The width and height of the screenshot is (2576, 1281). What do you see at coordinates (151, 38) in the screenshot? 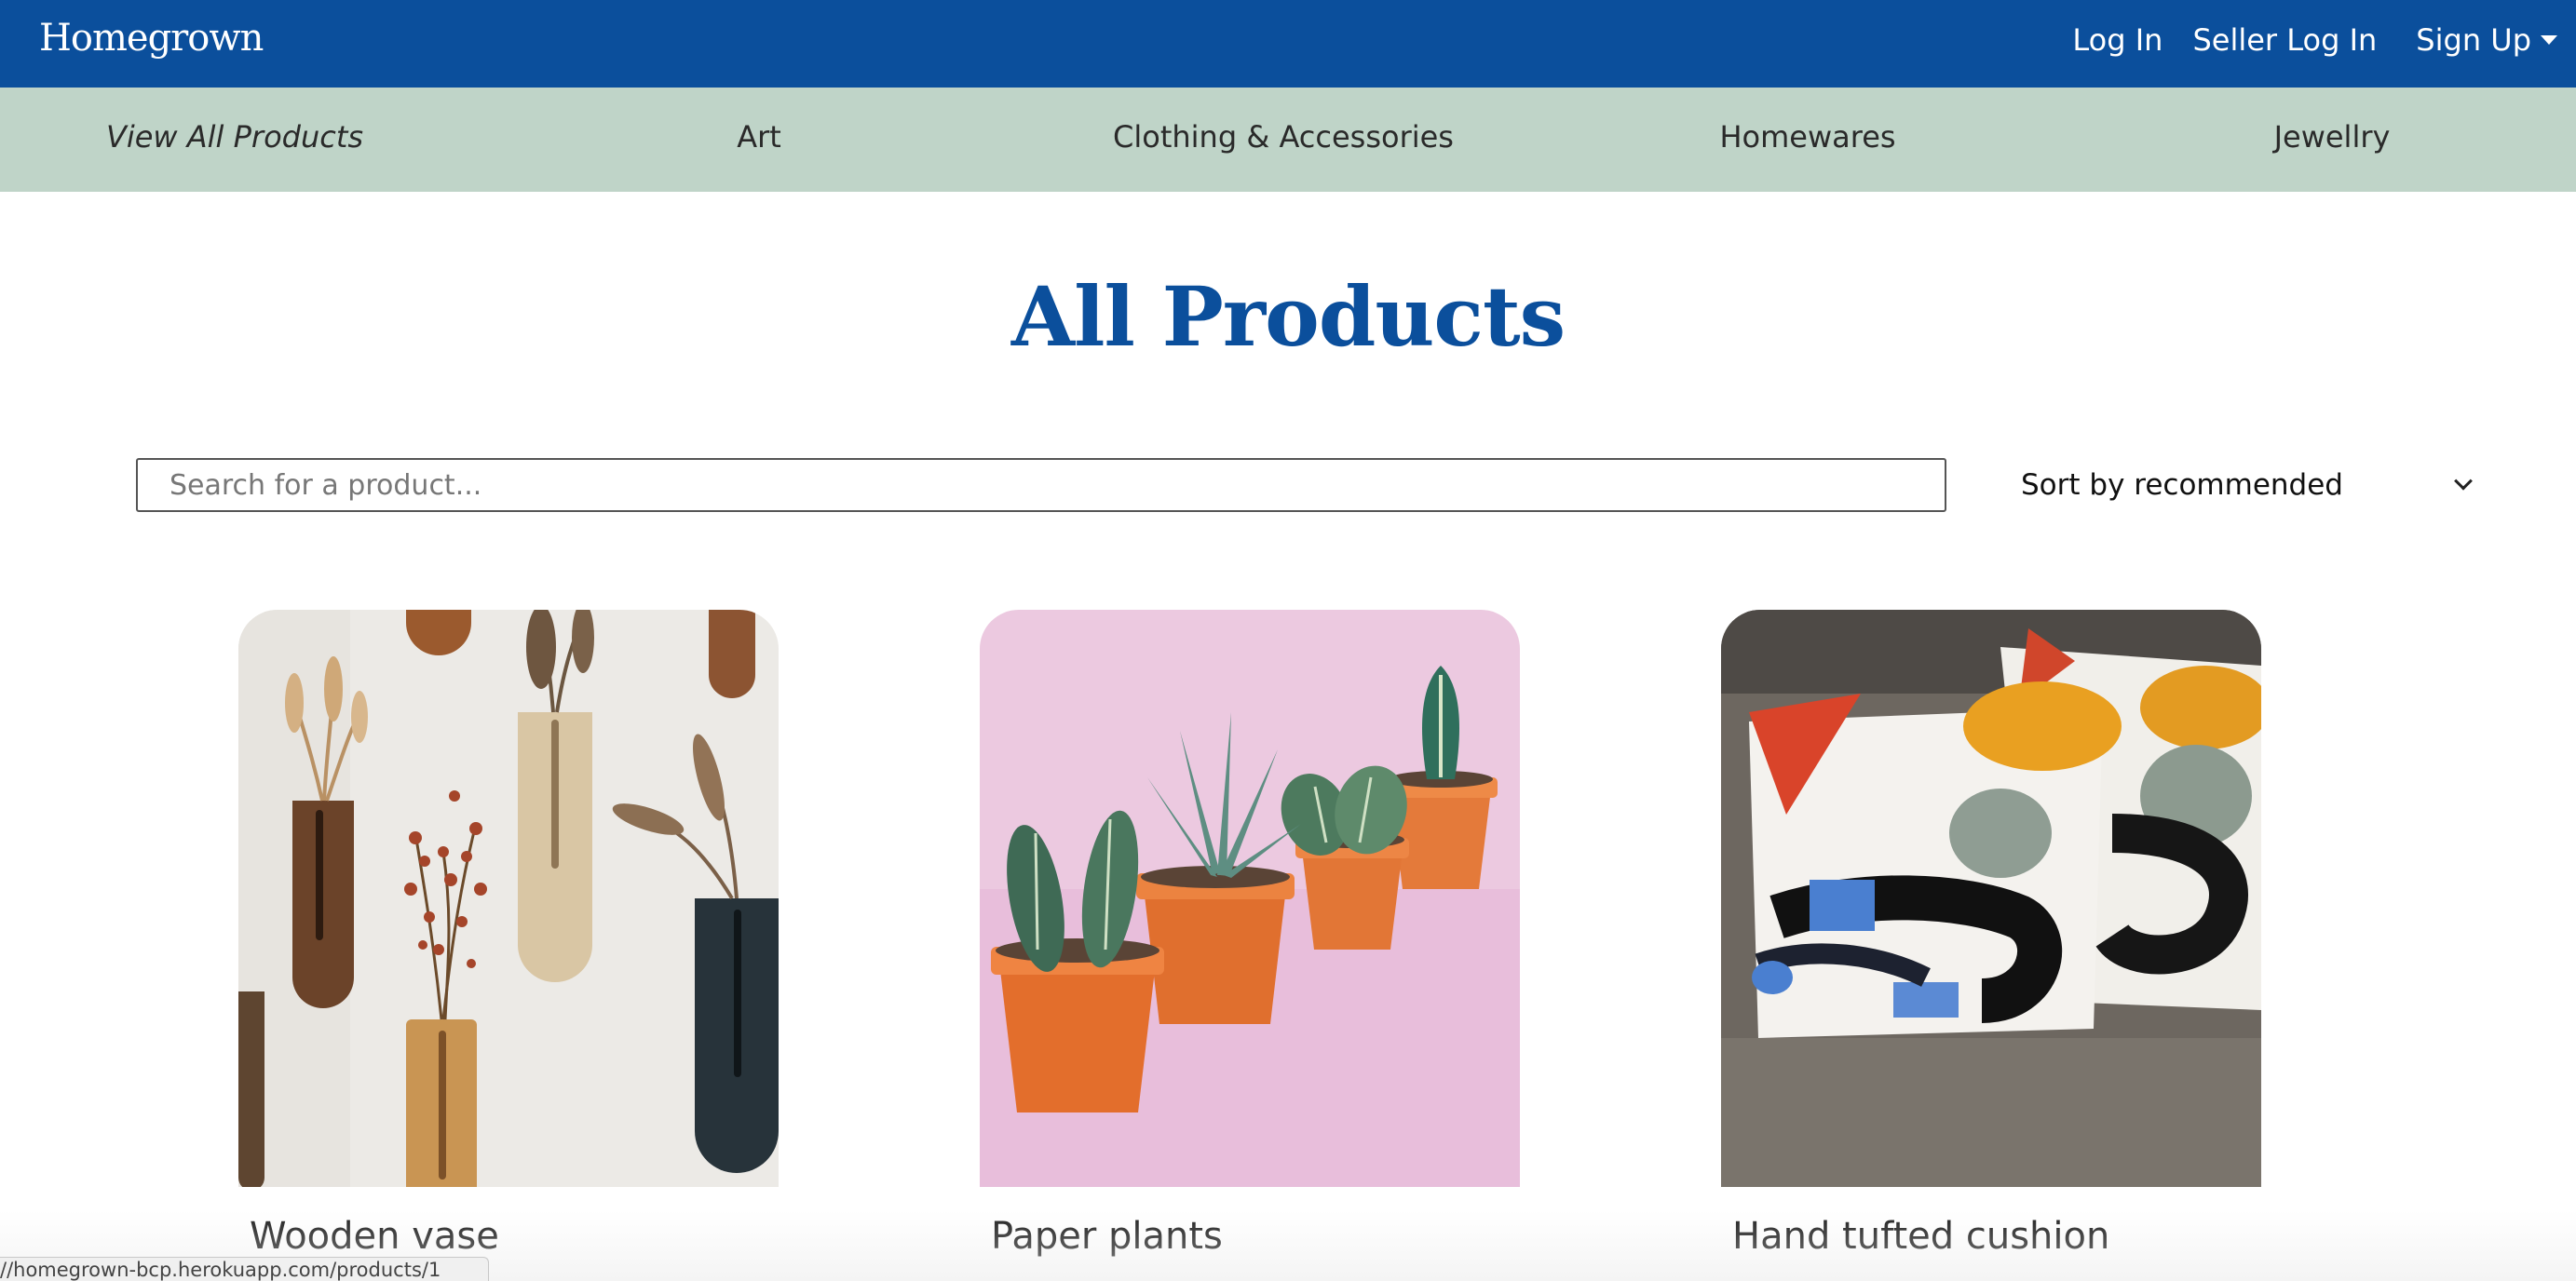
I see `brand-logo: Homegrown` at bounding box center [151, 38].